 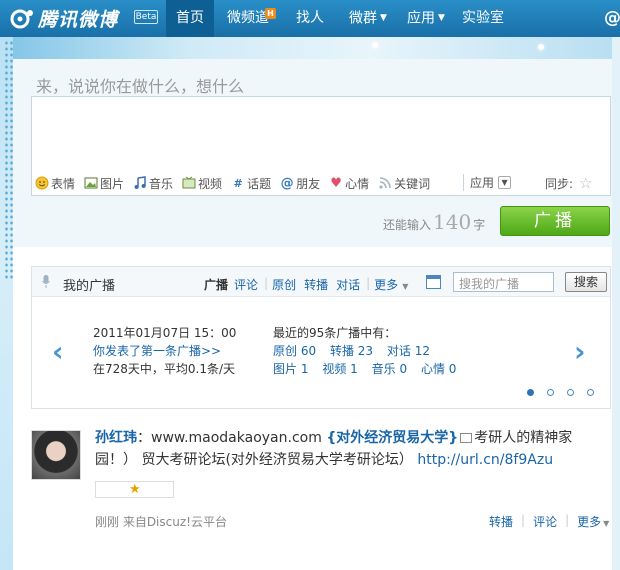 I want to click on first-broadcast-link: 你发表了第一条广播>>, so click(x=164, y=351).